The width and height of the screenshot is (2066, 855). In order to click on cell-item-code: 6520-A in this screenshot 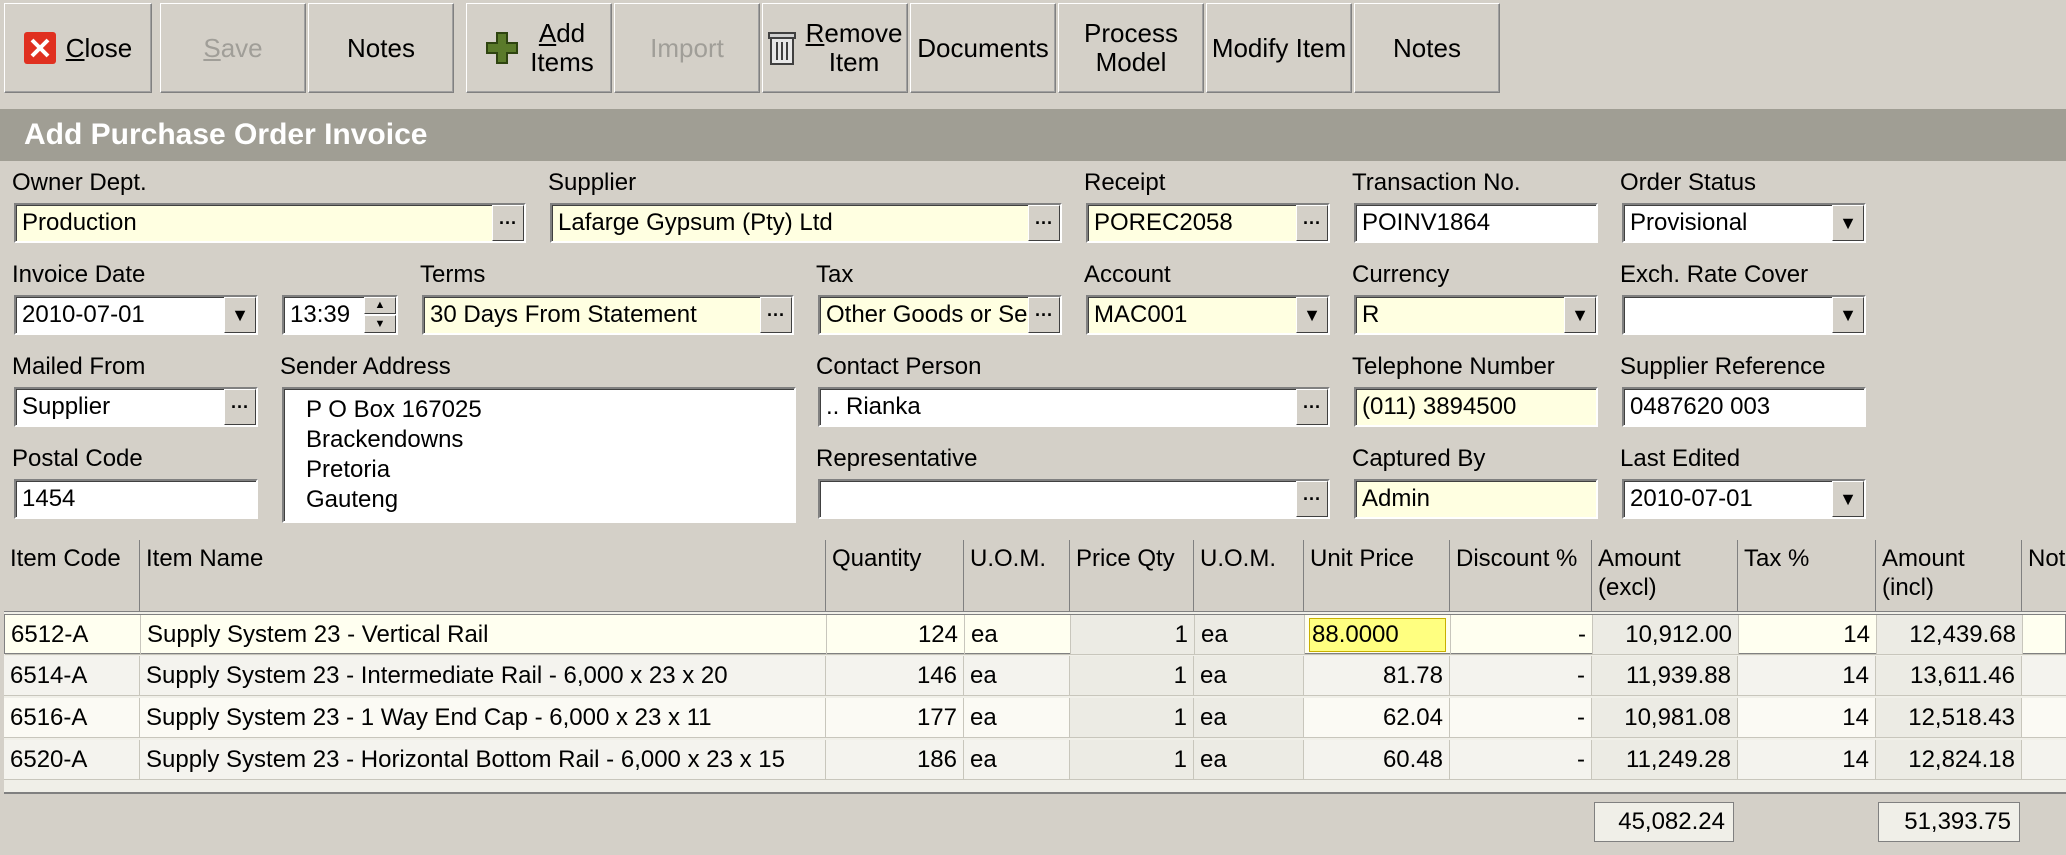, I will do `click(72, 760)`.